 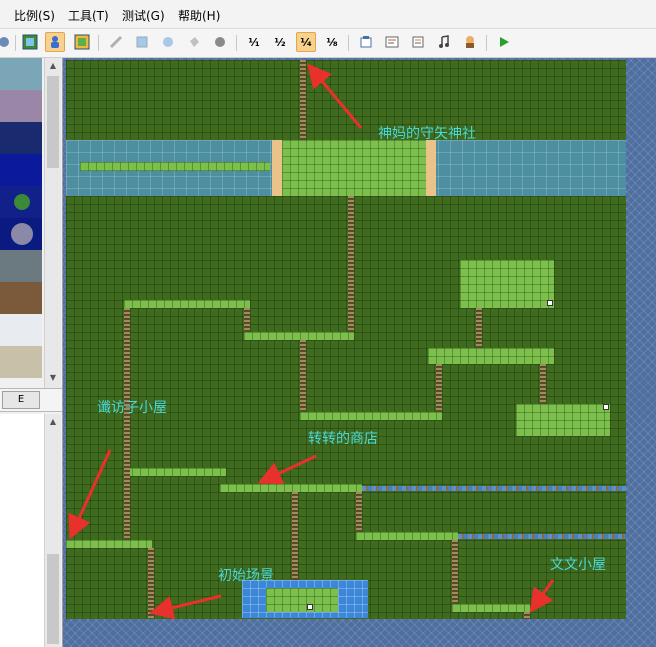 I want to click on menu-scale: 比例(S), so click(x=34, y=15).